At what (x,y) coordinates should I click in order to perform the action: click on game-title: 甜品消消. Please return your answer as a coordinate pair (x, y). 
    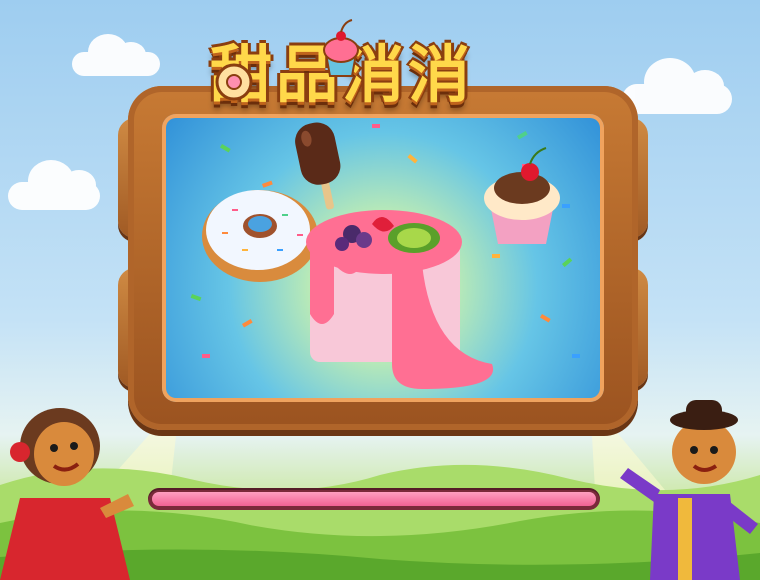
    Looking at the image, I should click on (380, 62).